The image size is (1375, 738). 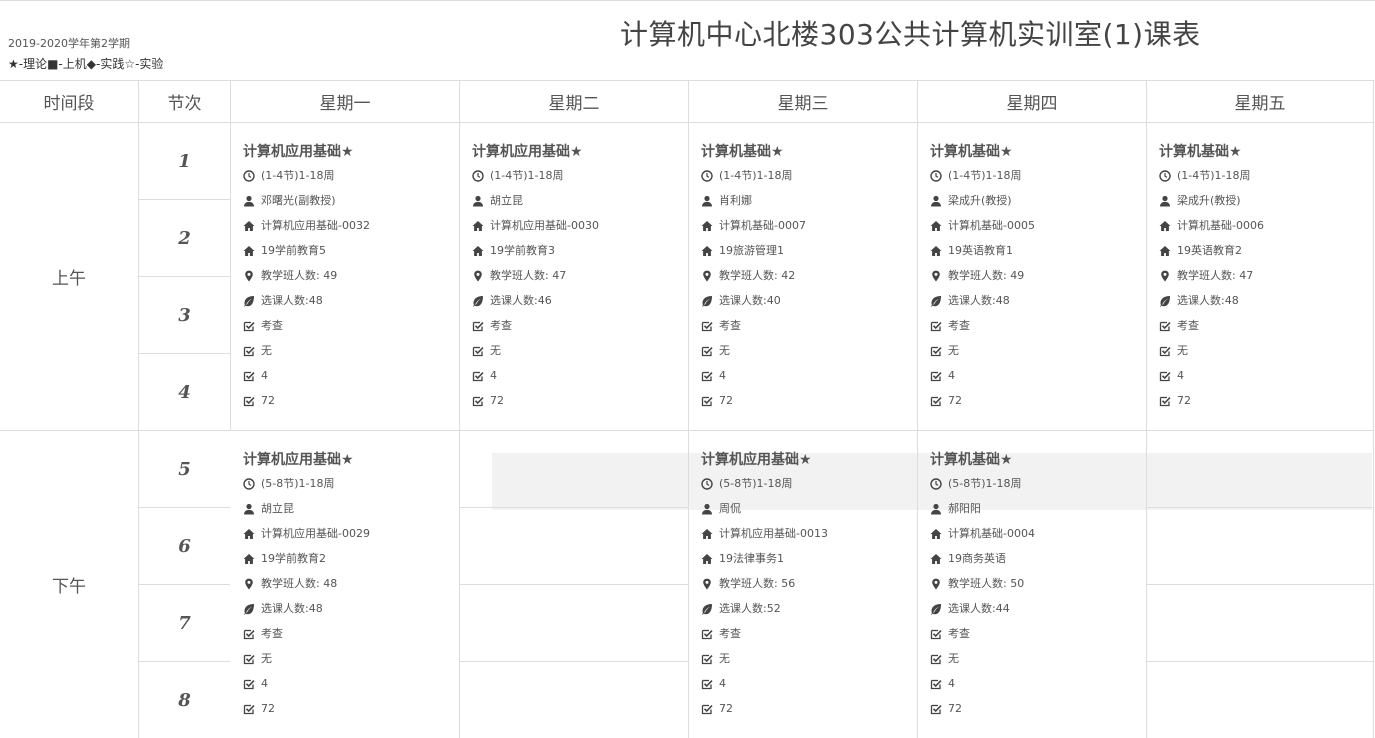 What do you see at coordinates (521, 300) in the screenshot?
I see `course-enrolled-value: 选课人数:46` at bounding box center [521, 300].